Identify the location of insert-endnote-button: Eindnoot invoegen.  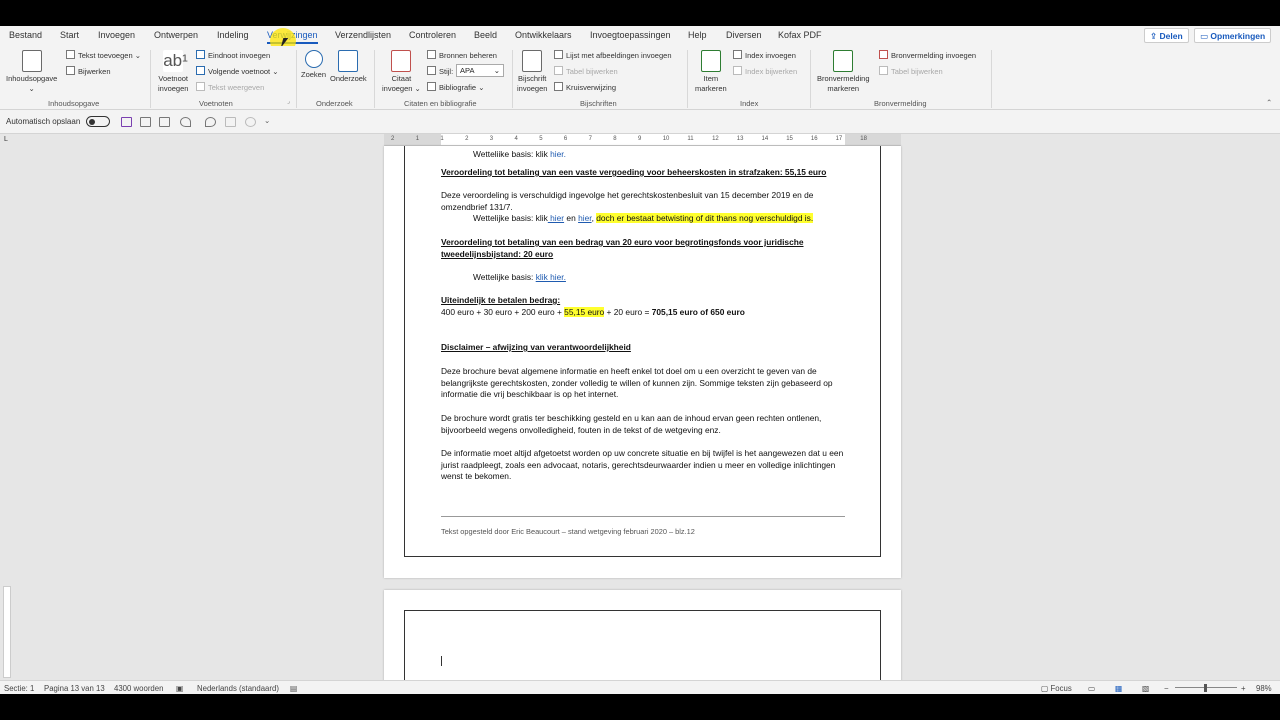
(233, 55).